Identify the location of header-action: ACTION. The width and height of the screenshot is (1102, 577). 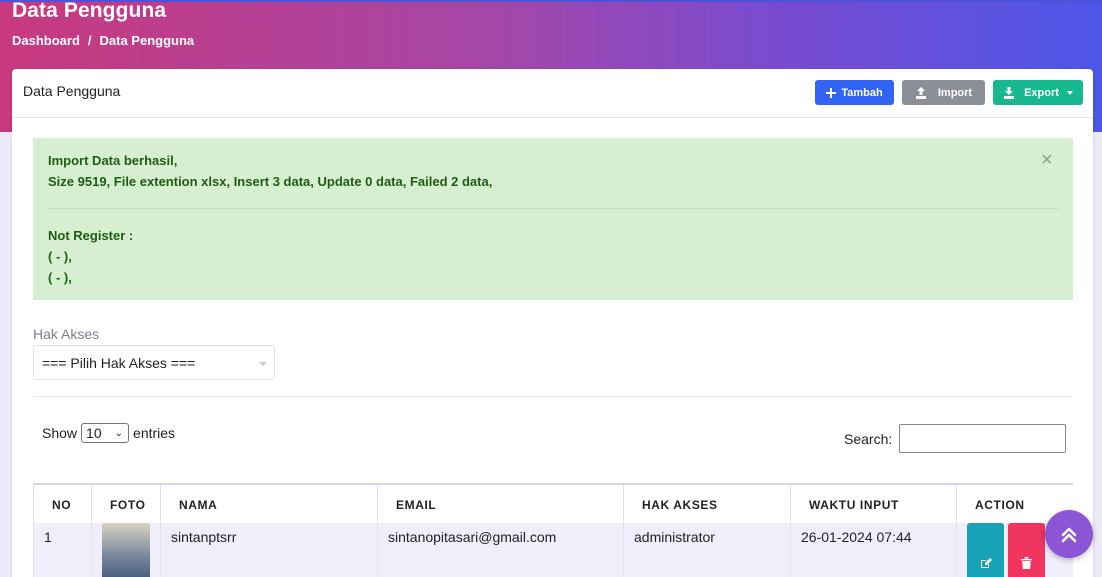
(1000, 505).